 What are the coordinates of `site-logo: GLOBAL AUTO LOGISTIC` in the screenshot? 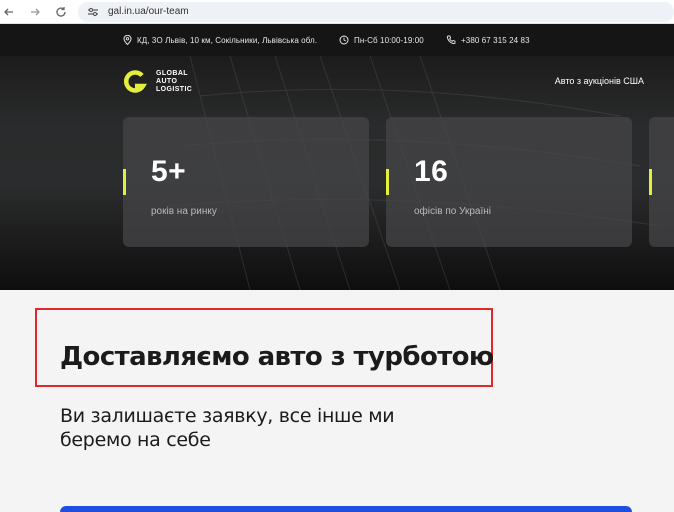 It's located at (157, 82).